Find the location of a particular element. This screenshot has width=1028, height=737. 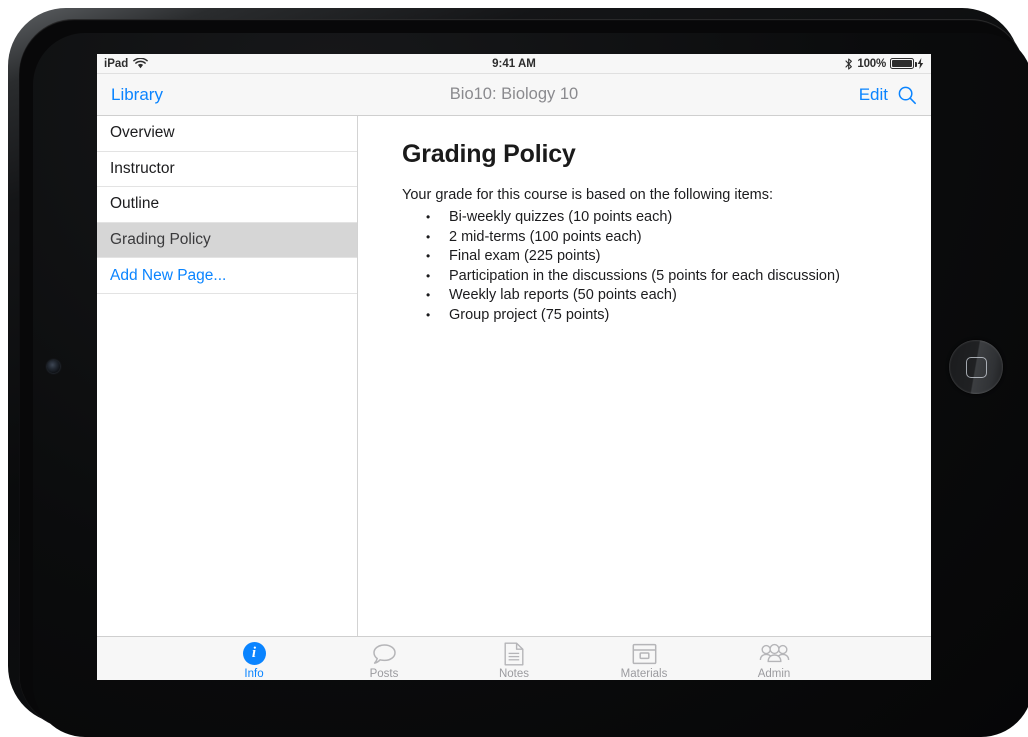

battery-percent-label: 100% is located at coordinates (871, 63).